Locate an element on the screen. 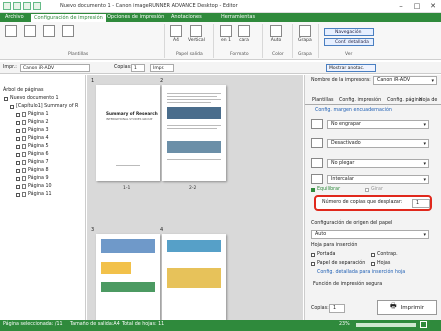 This screenshot has width=441, height=331. group-ver-label: Ver is located at coordinates (349, 54).